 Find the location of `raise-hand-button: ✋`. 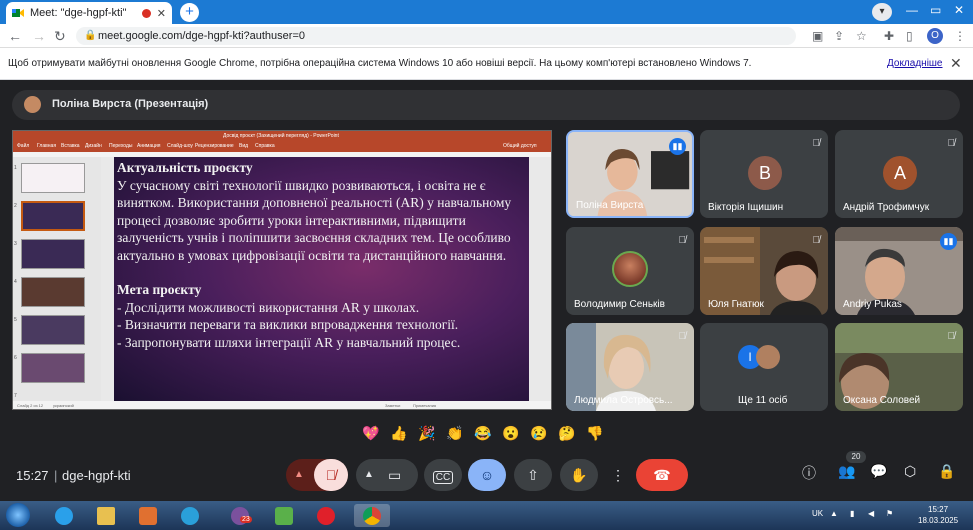

raise-hand-button: ✋ is located at coordinates (579, 475).